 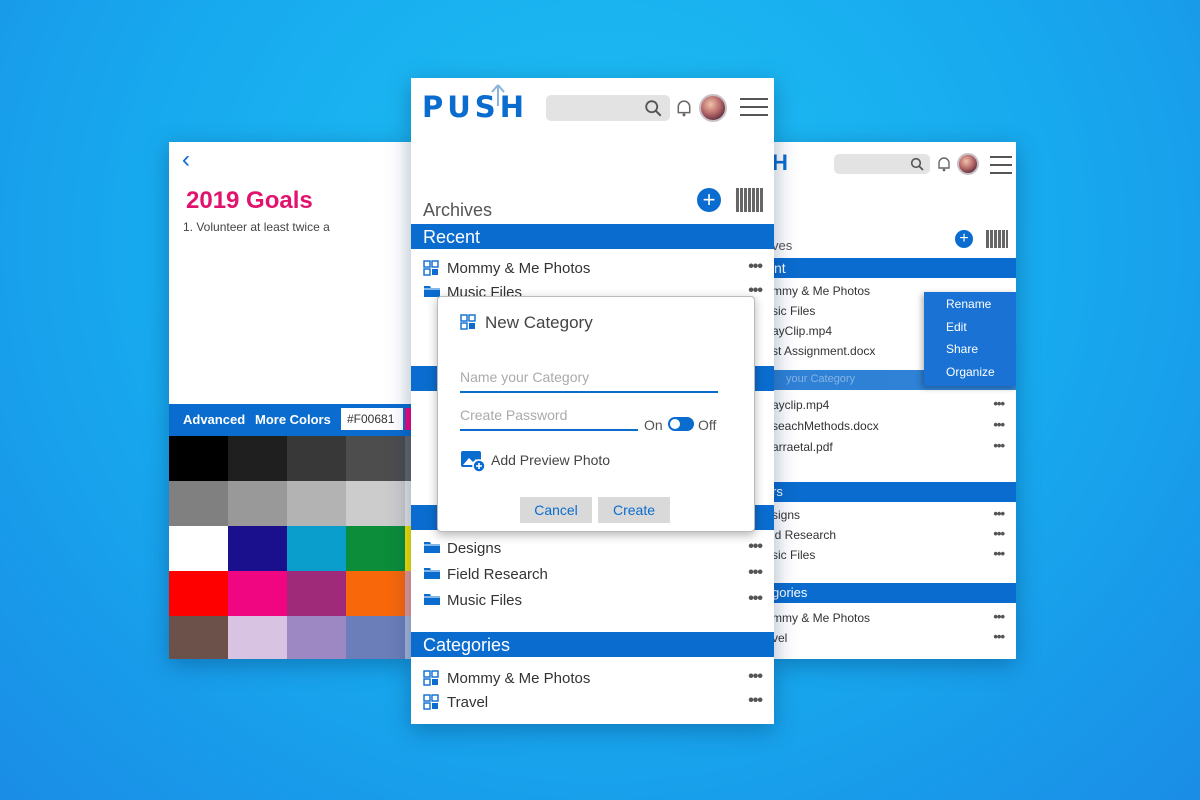 What do you see at coordinates (821, 379) in the screenshot?
I see `overlay-text: your Category` at bounding box center [821, 379].